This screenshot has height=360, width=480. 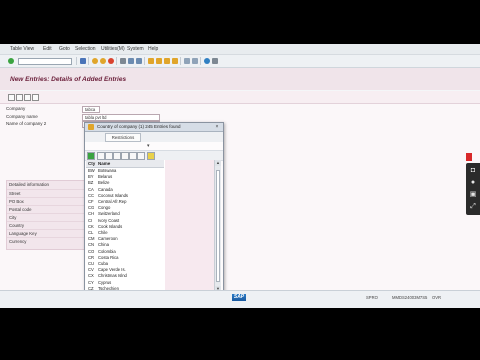 What do you see at coordinates (240, 79) in the screenshot?
I see `title-bar: New Entries: Details of Added Entries` at bounding box center [240, 79].